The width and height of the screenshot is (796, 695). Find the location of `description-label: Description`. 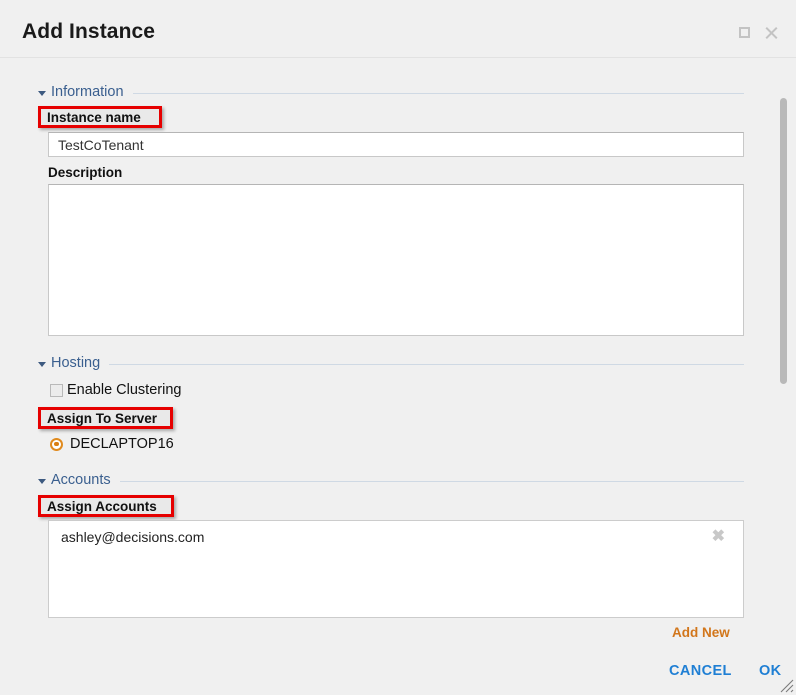

description-label: Description is located at coordinates (85, 172).